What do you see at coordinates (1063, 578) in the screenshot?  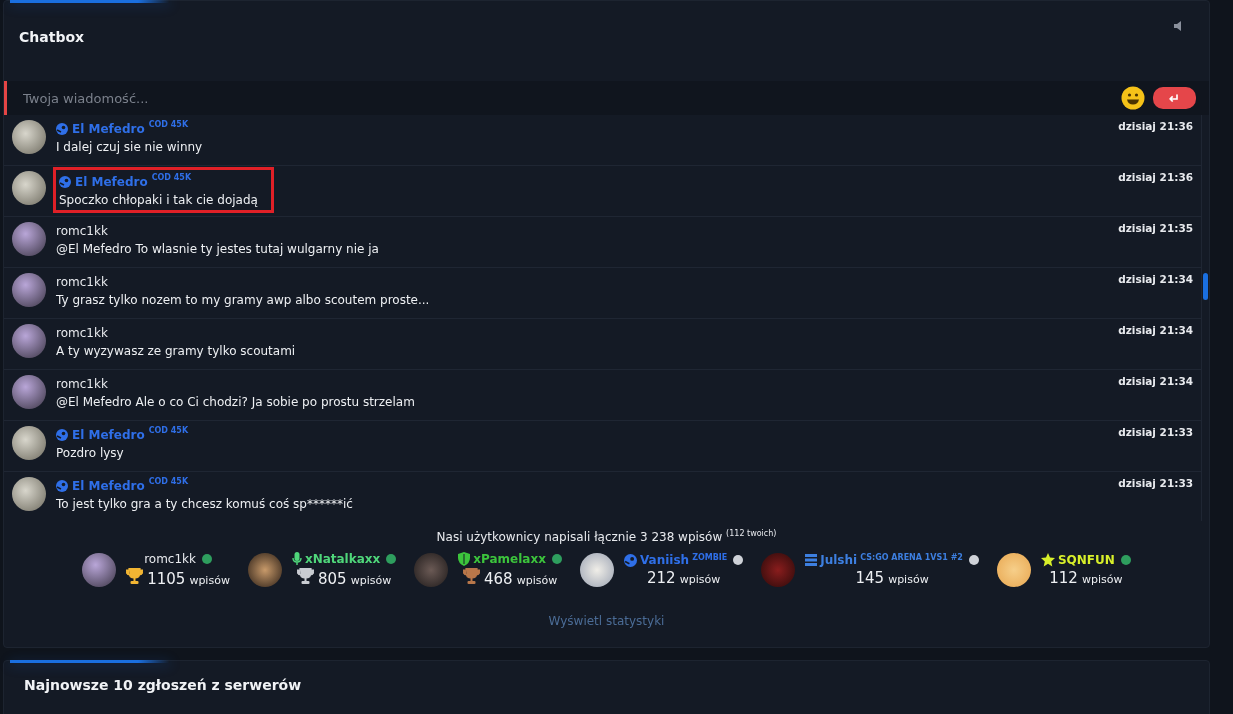 I see `post-count: 112` at bounding box center [1063, 578].